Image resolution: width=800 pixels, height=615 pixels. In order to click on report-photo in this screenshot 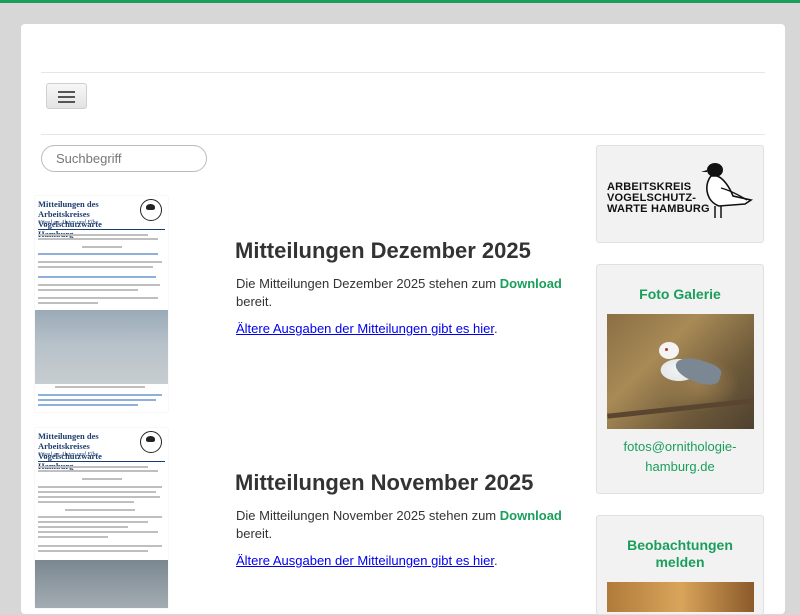, I will do `click(680, 597)`.